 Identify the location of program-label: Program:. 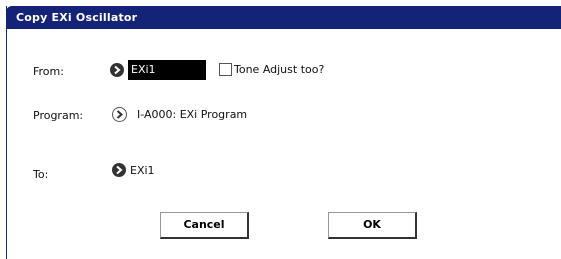
(58, 115).